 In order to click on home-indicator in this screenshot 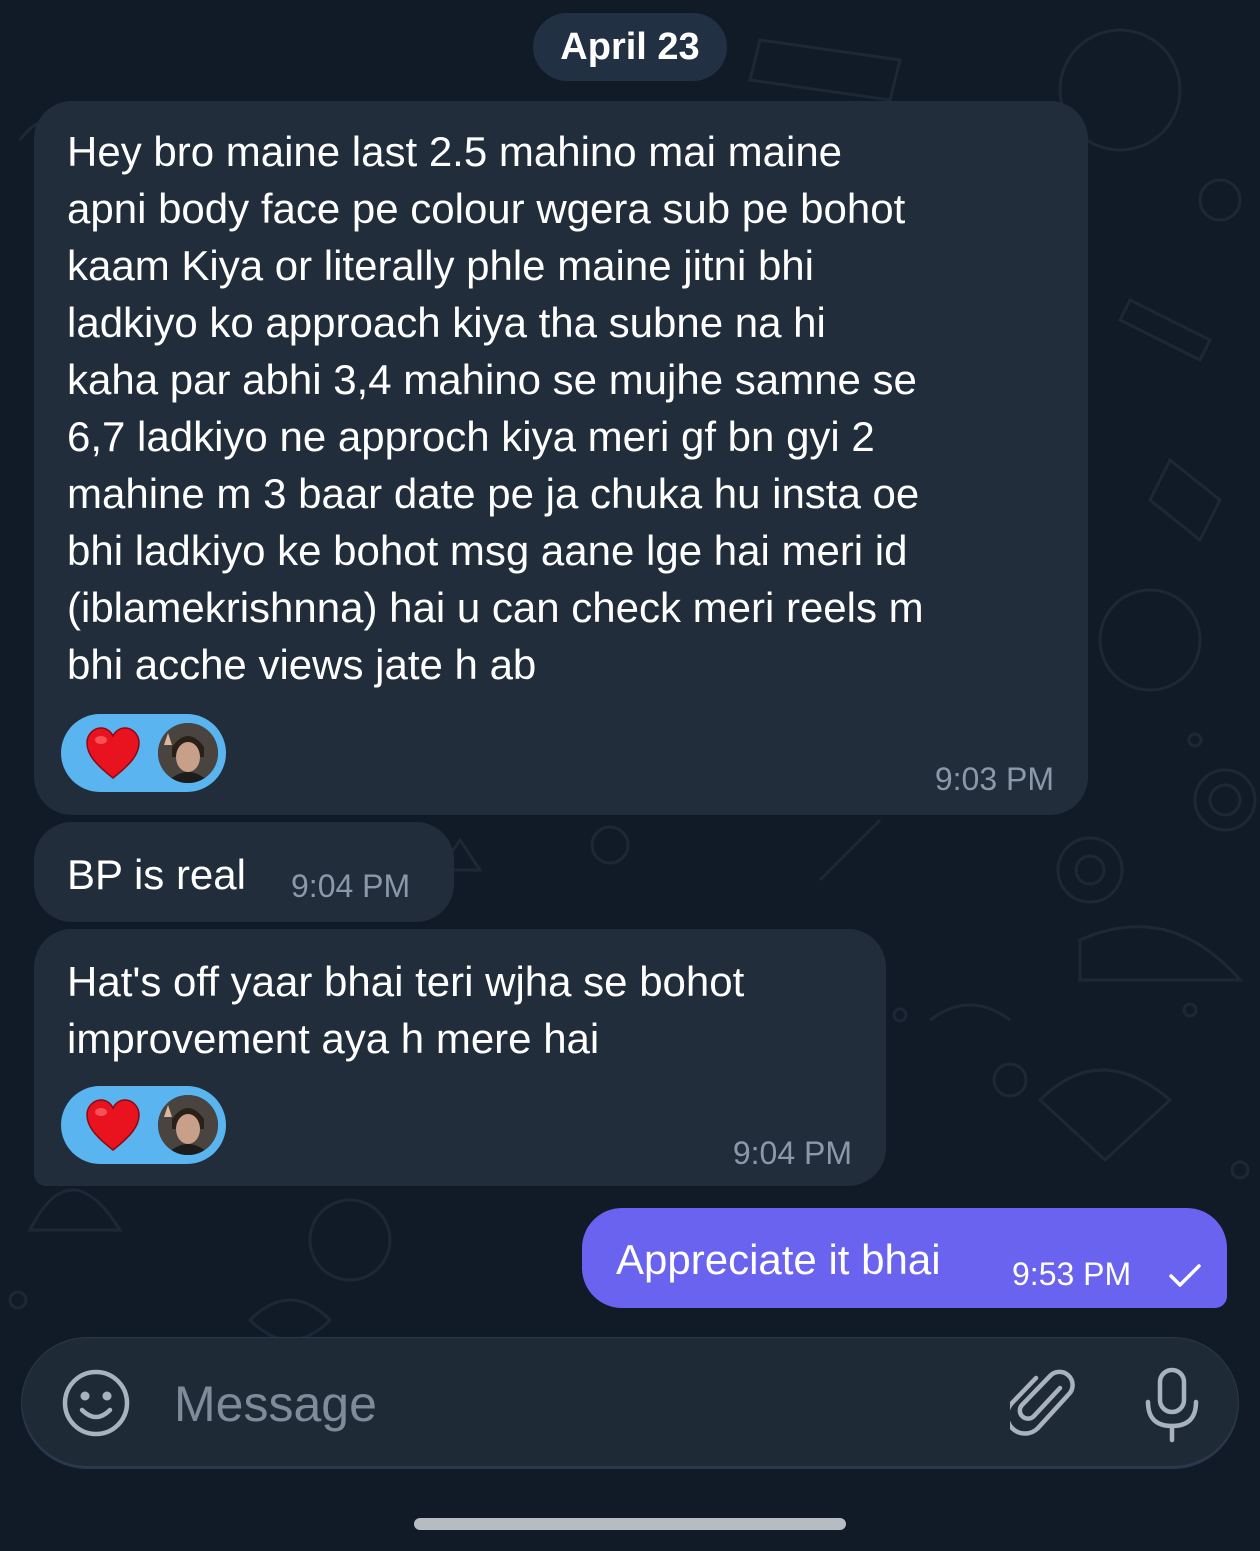, I will do `click(630, 1524)`.